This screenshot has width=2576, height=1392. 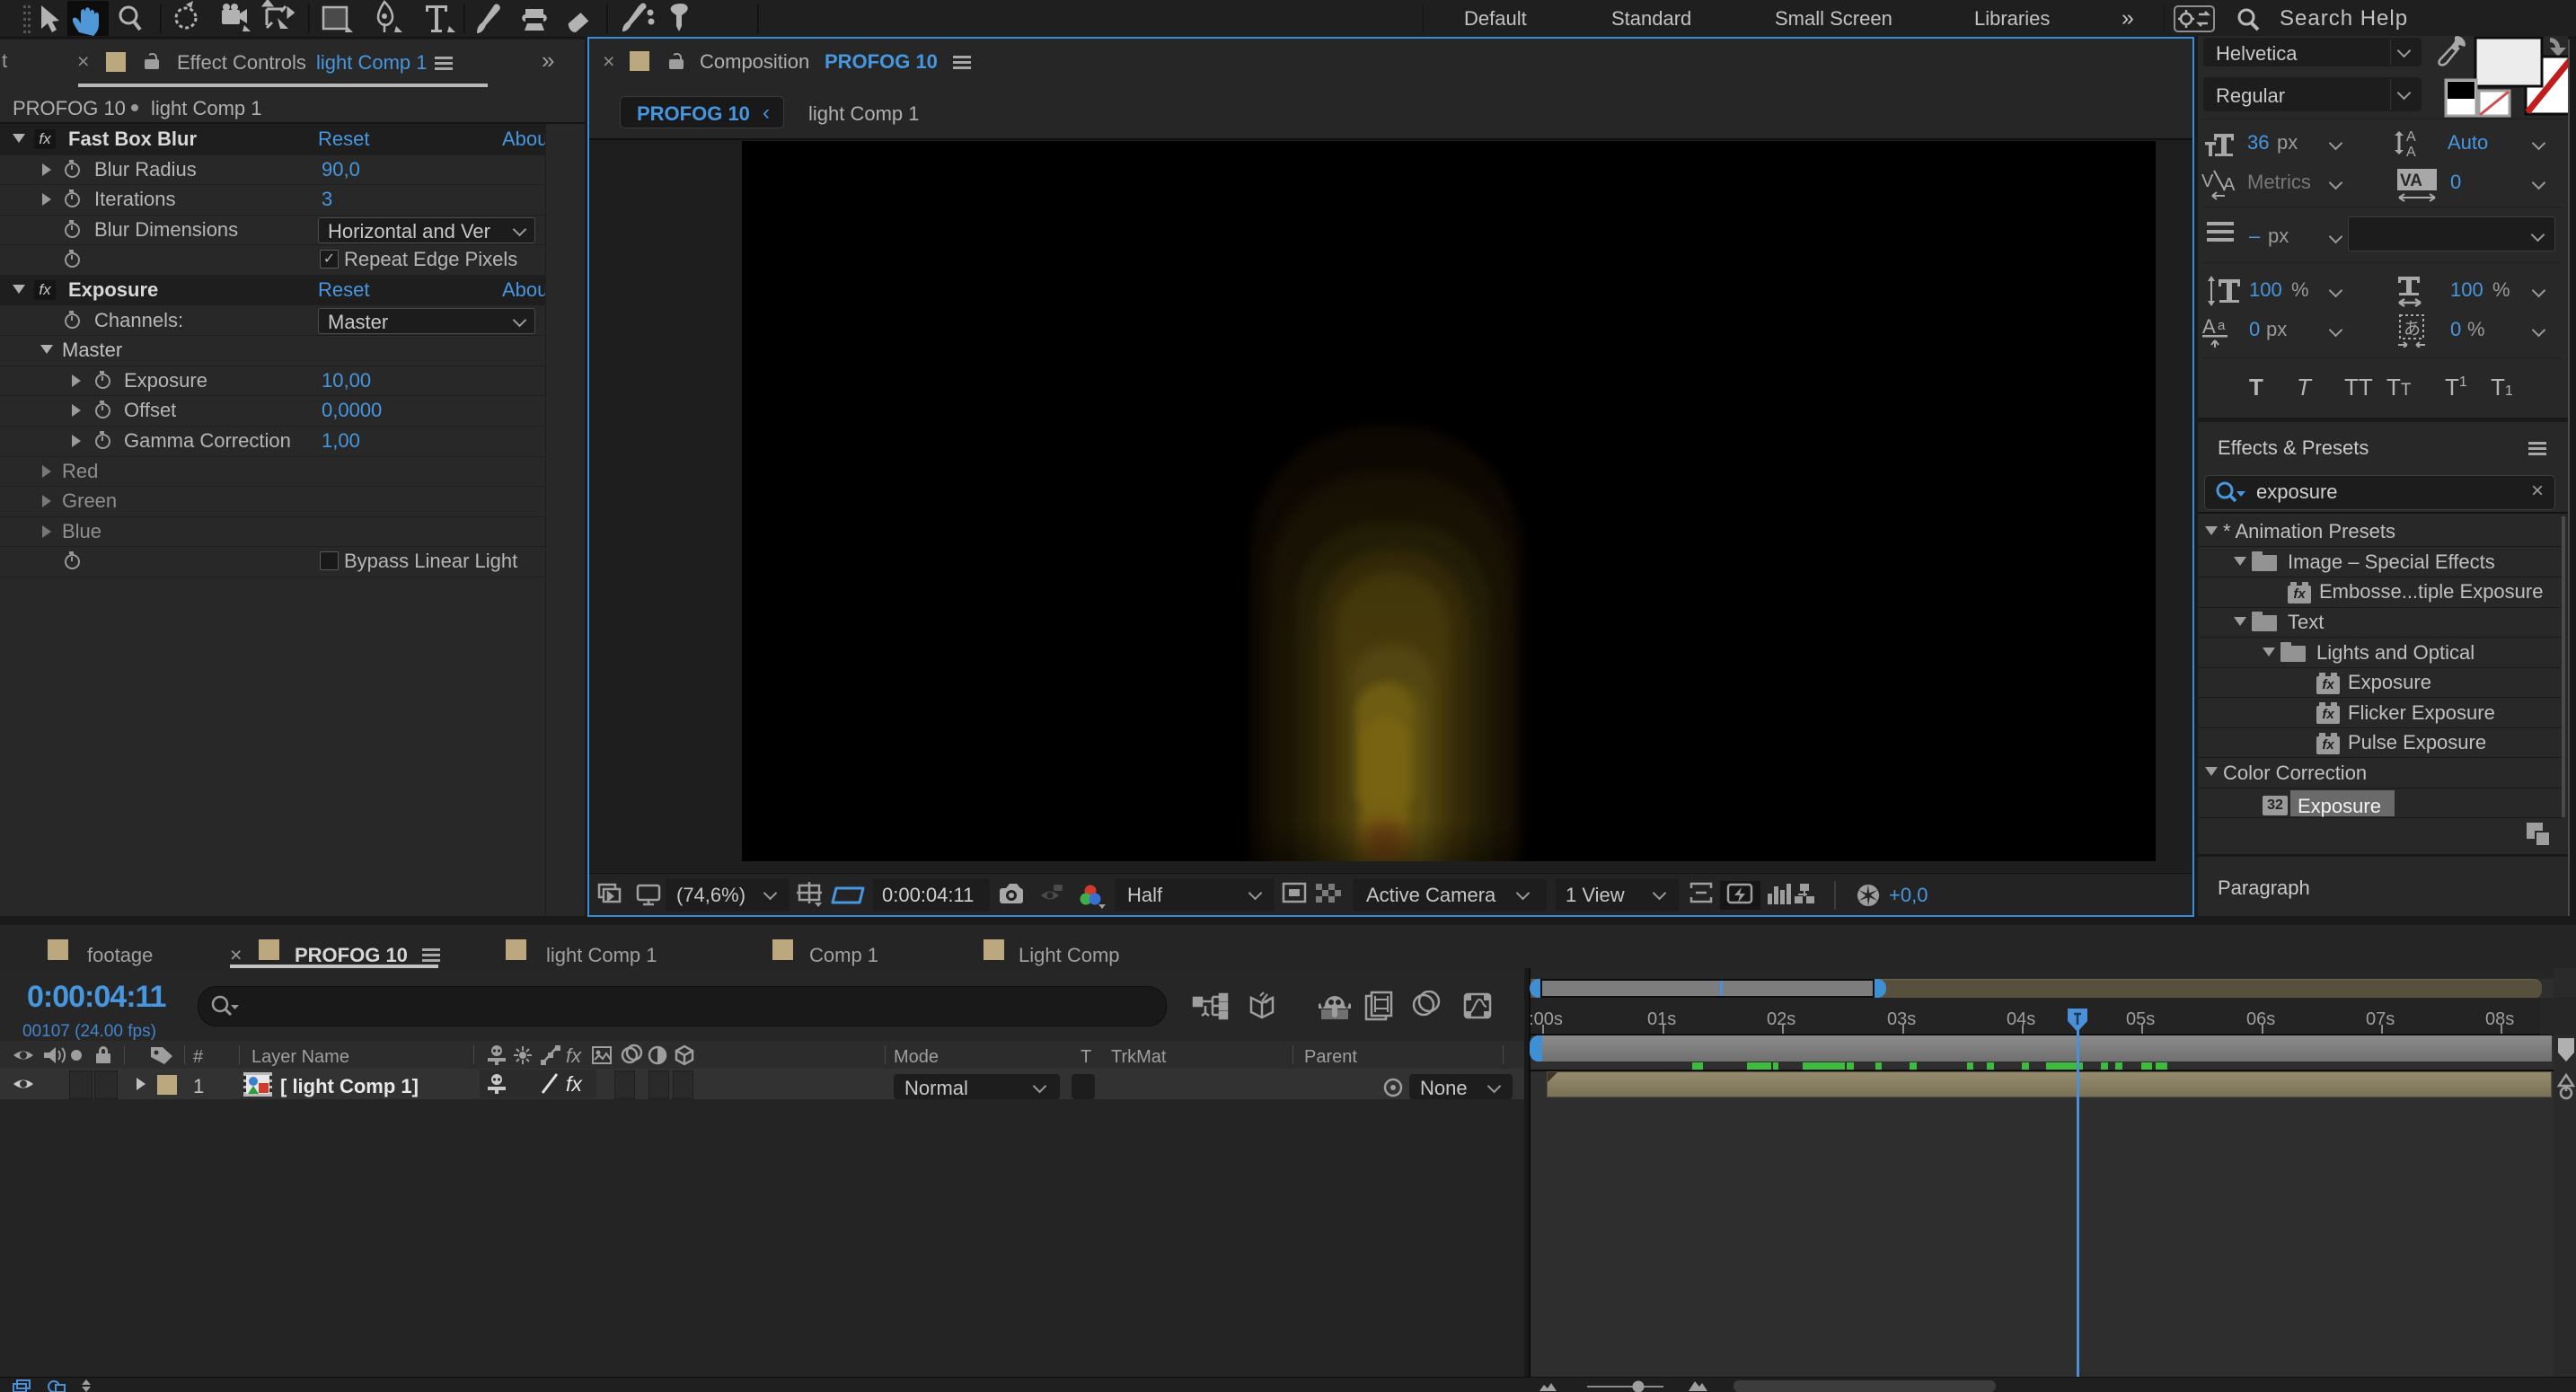 What do you see at coordinates (2411, 181) in the screenshot?
I see `svg-text: VA` at bounding box center [2411, 181].